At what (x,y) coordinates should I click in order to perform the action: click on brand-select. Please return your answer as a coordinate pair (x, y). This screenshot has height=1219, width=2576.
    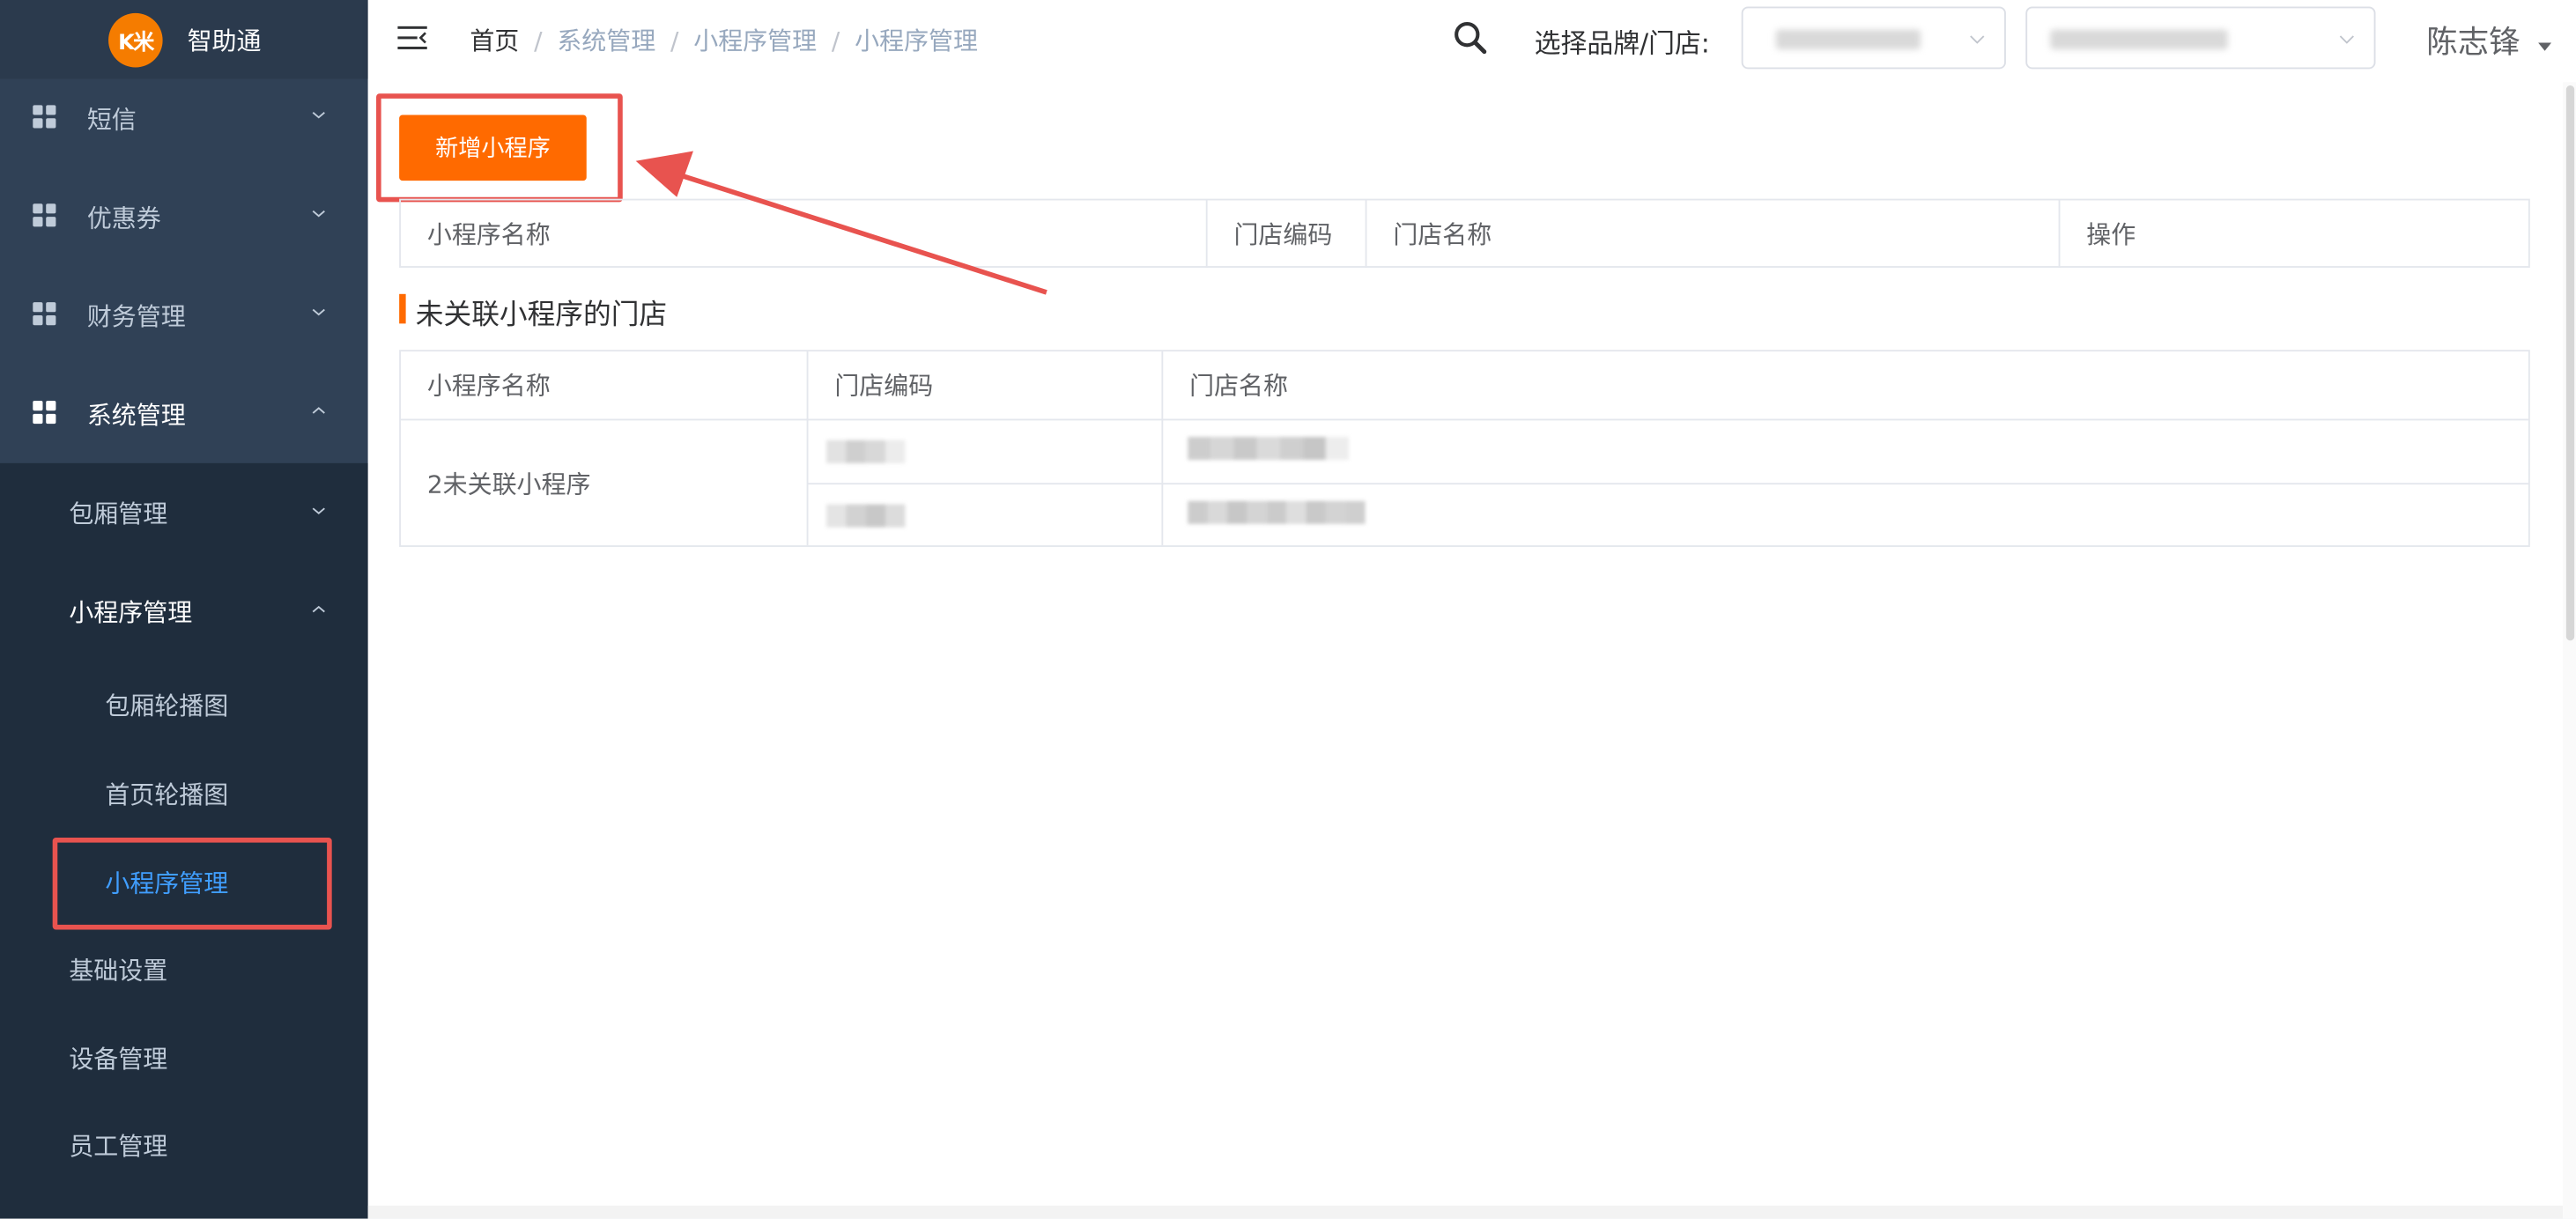
    Looking at the image, I should click on (1874, 38).